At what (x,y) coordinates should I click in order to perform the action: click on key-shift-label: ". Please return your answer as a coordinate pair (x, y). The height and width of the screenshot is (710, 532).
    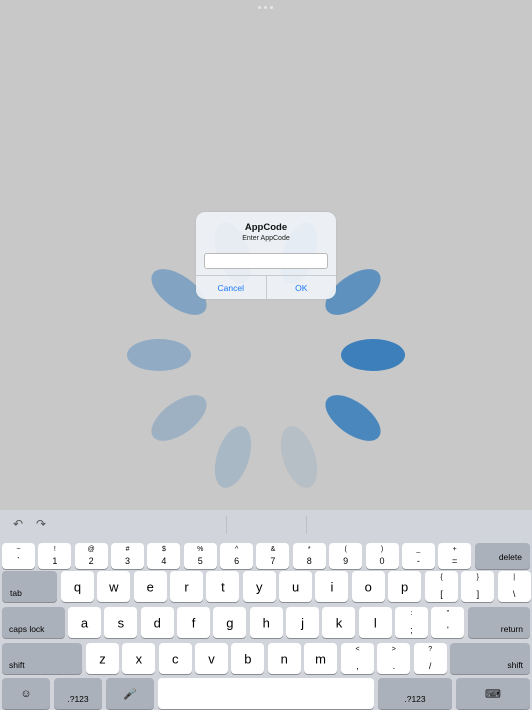
    Looking at the image, I should click on (448, 613).